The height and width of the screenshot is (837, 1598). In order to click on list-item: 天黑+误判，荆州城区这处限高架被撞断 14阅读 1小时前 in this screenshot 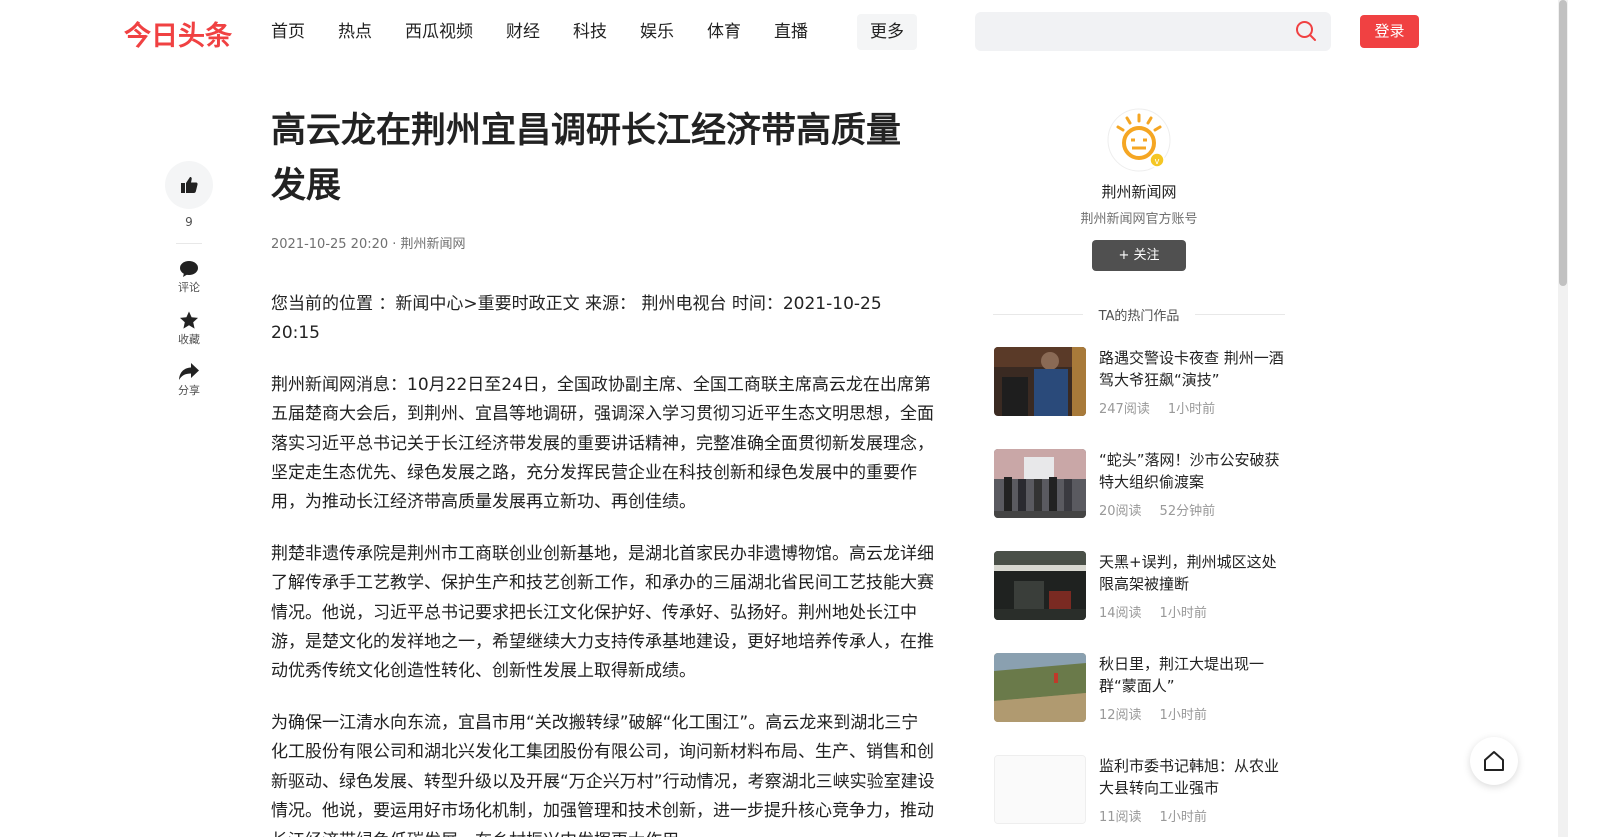, I will do `click(1144, 602)`.